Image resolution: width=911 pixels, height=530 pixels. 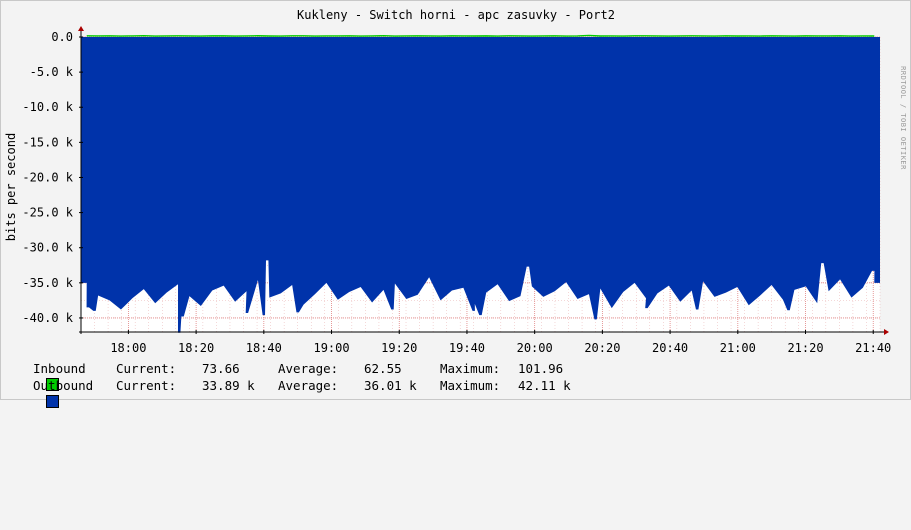 What do you see at coordinates (81, 28) in the screenshot?
I see `y-axis-arrow` at bounding box center [81, 28].